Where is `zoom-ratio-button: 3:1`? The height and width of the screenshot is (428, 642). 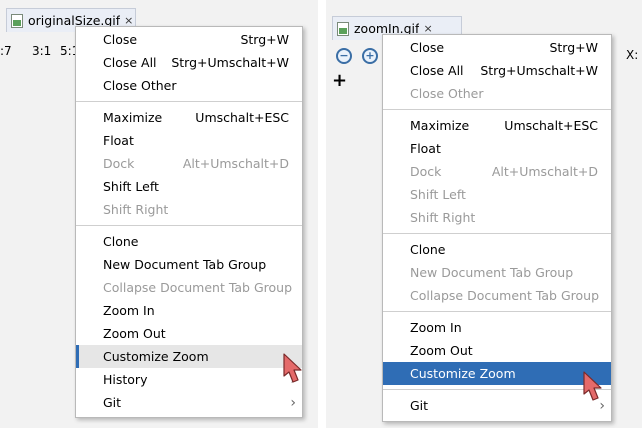
zoom-ratio-button: 3:1 is located at coordinates (41, 51).